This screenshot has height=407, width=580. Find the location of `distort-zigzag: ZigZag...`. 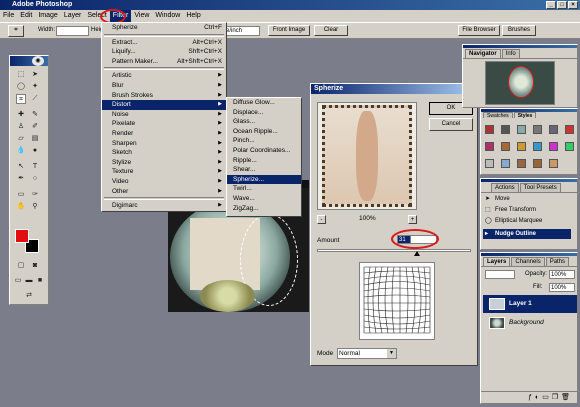

distort-zigzag: ZigZag... is located at coordinates (264, 209).